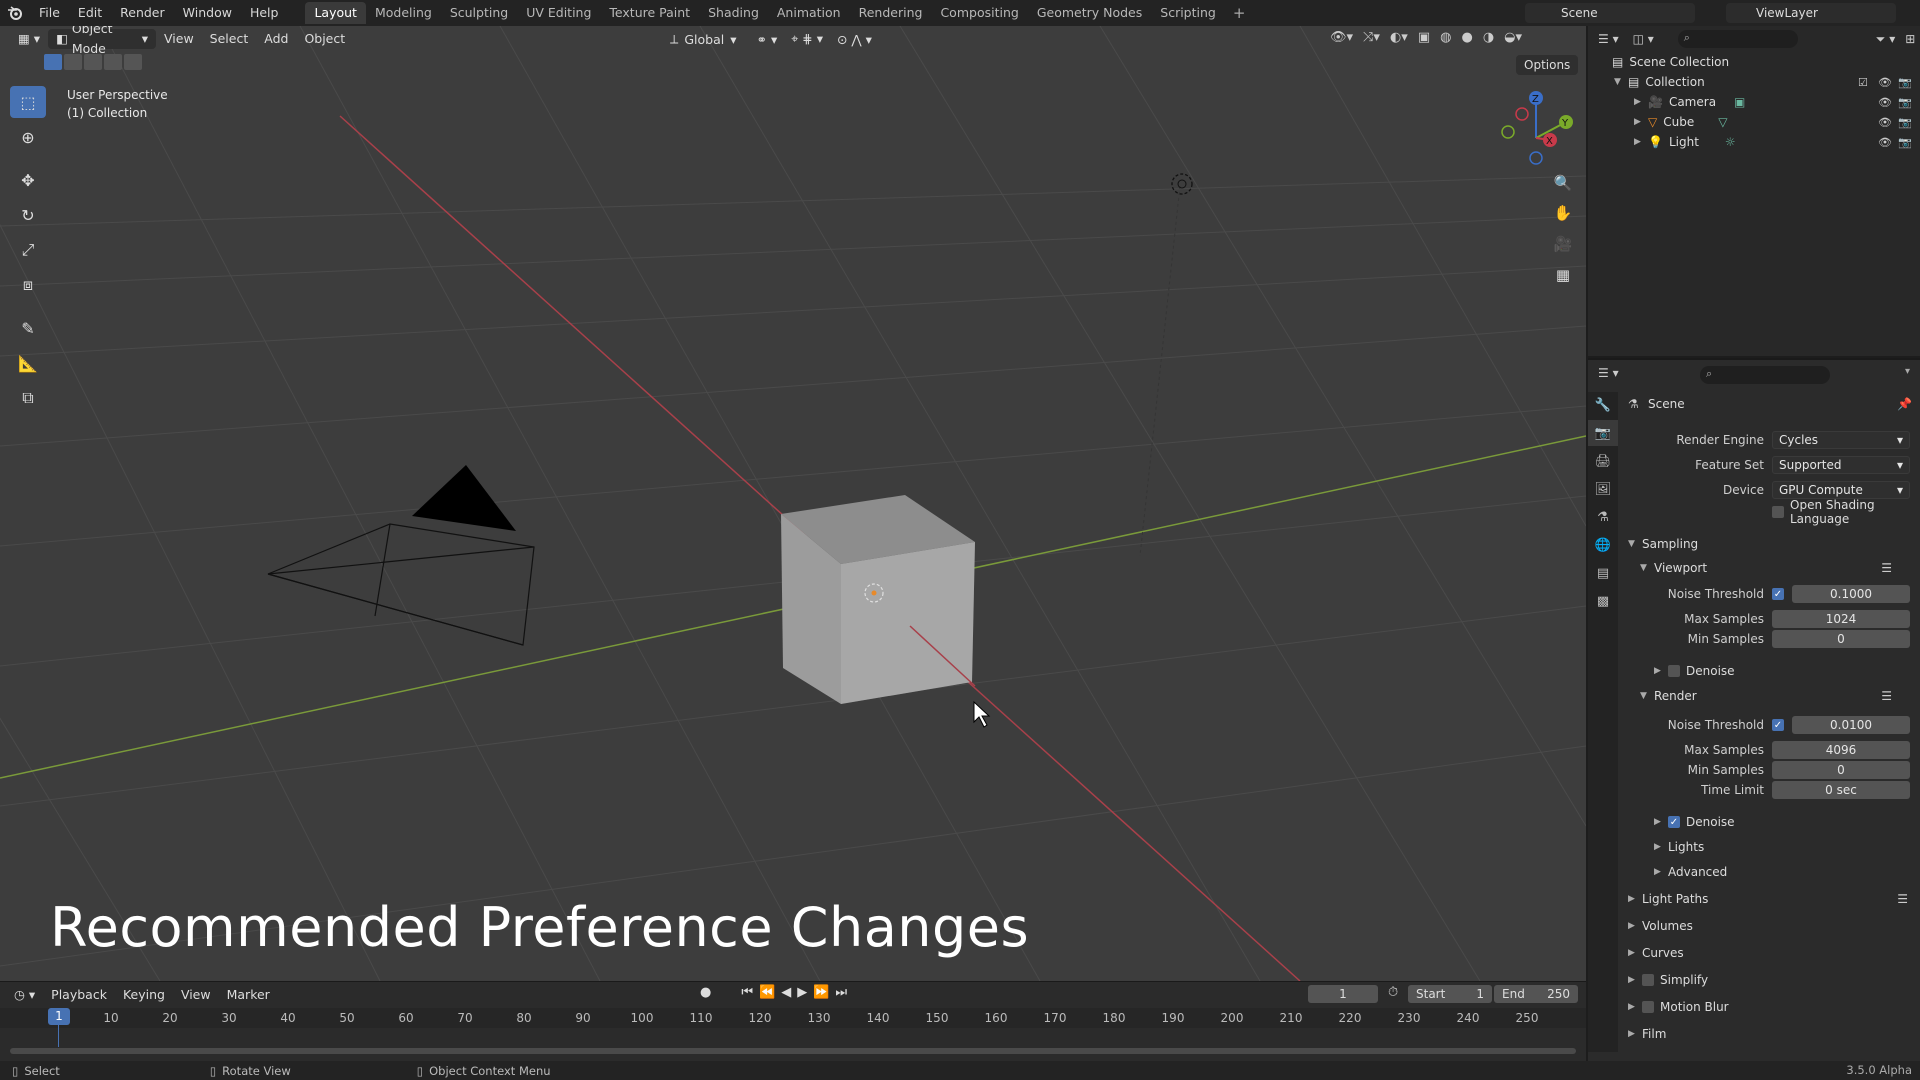  I want to click on presets-list-icon: ☰, so click(1902, 899).